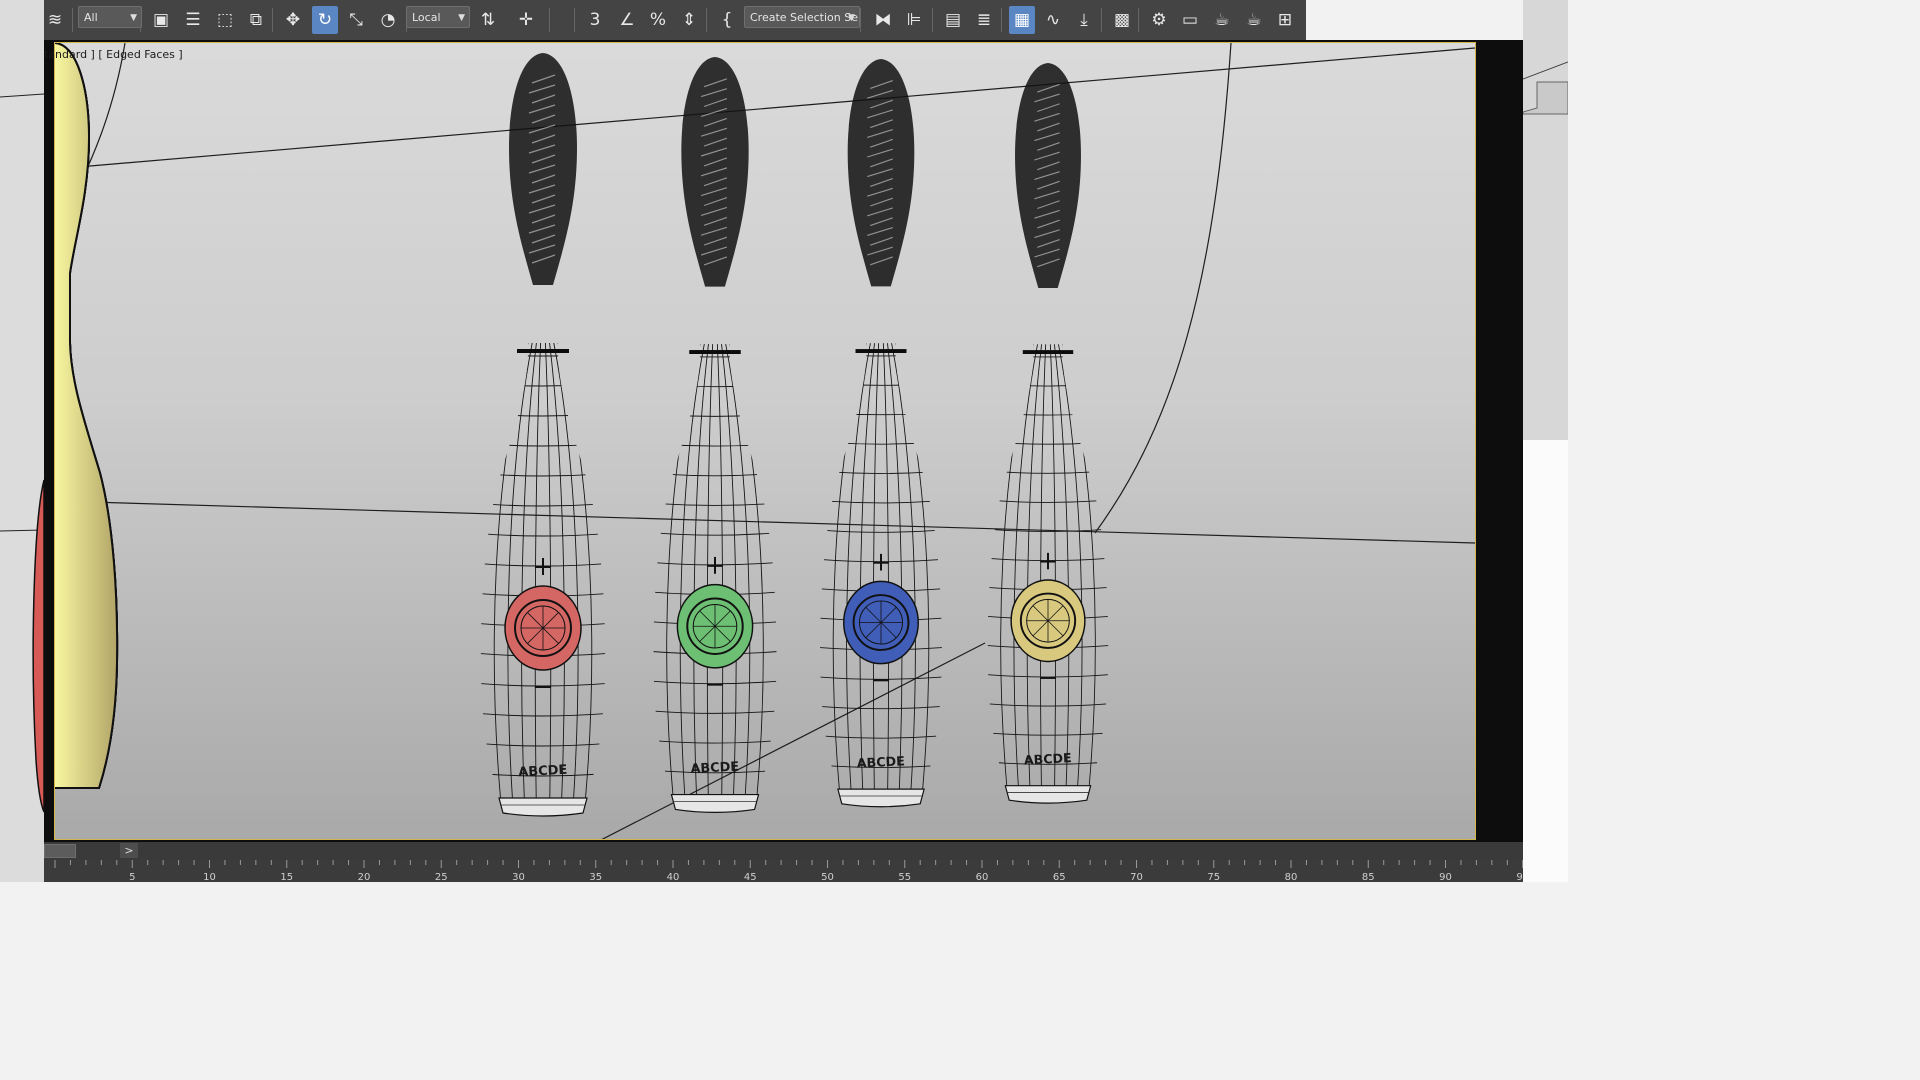 The image size is (1920, 1080). I want to click on track-tick-label: 70, so click(1136, 877).